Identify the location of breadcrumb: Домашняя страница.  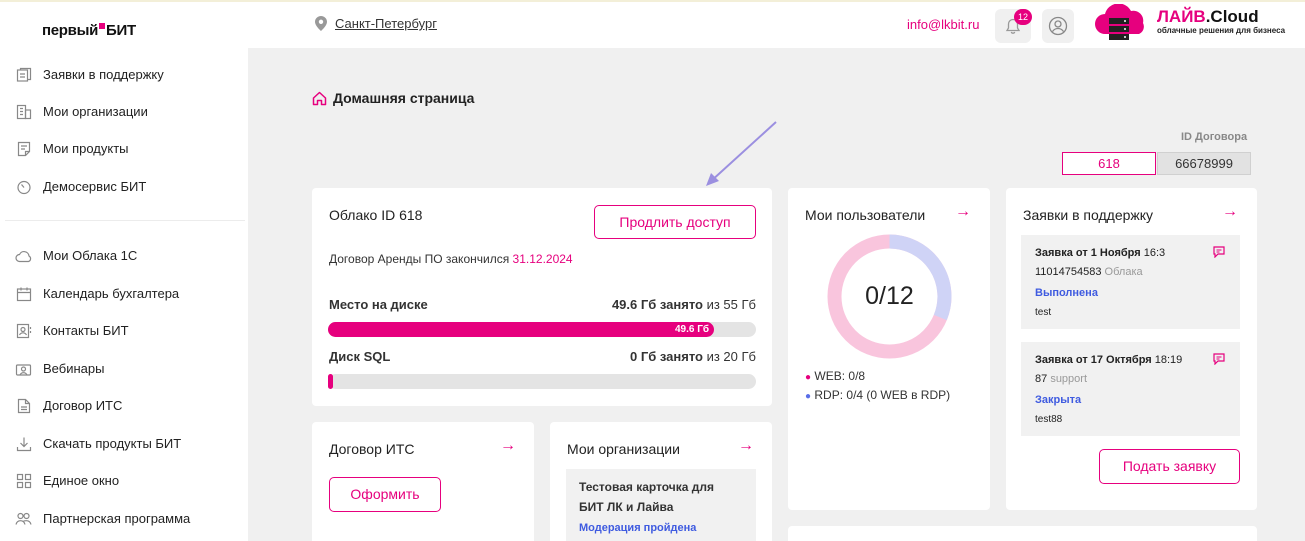
(393, 98).